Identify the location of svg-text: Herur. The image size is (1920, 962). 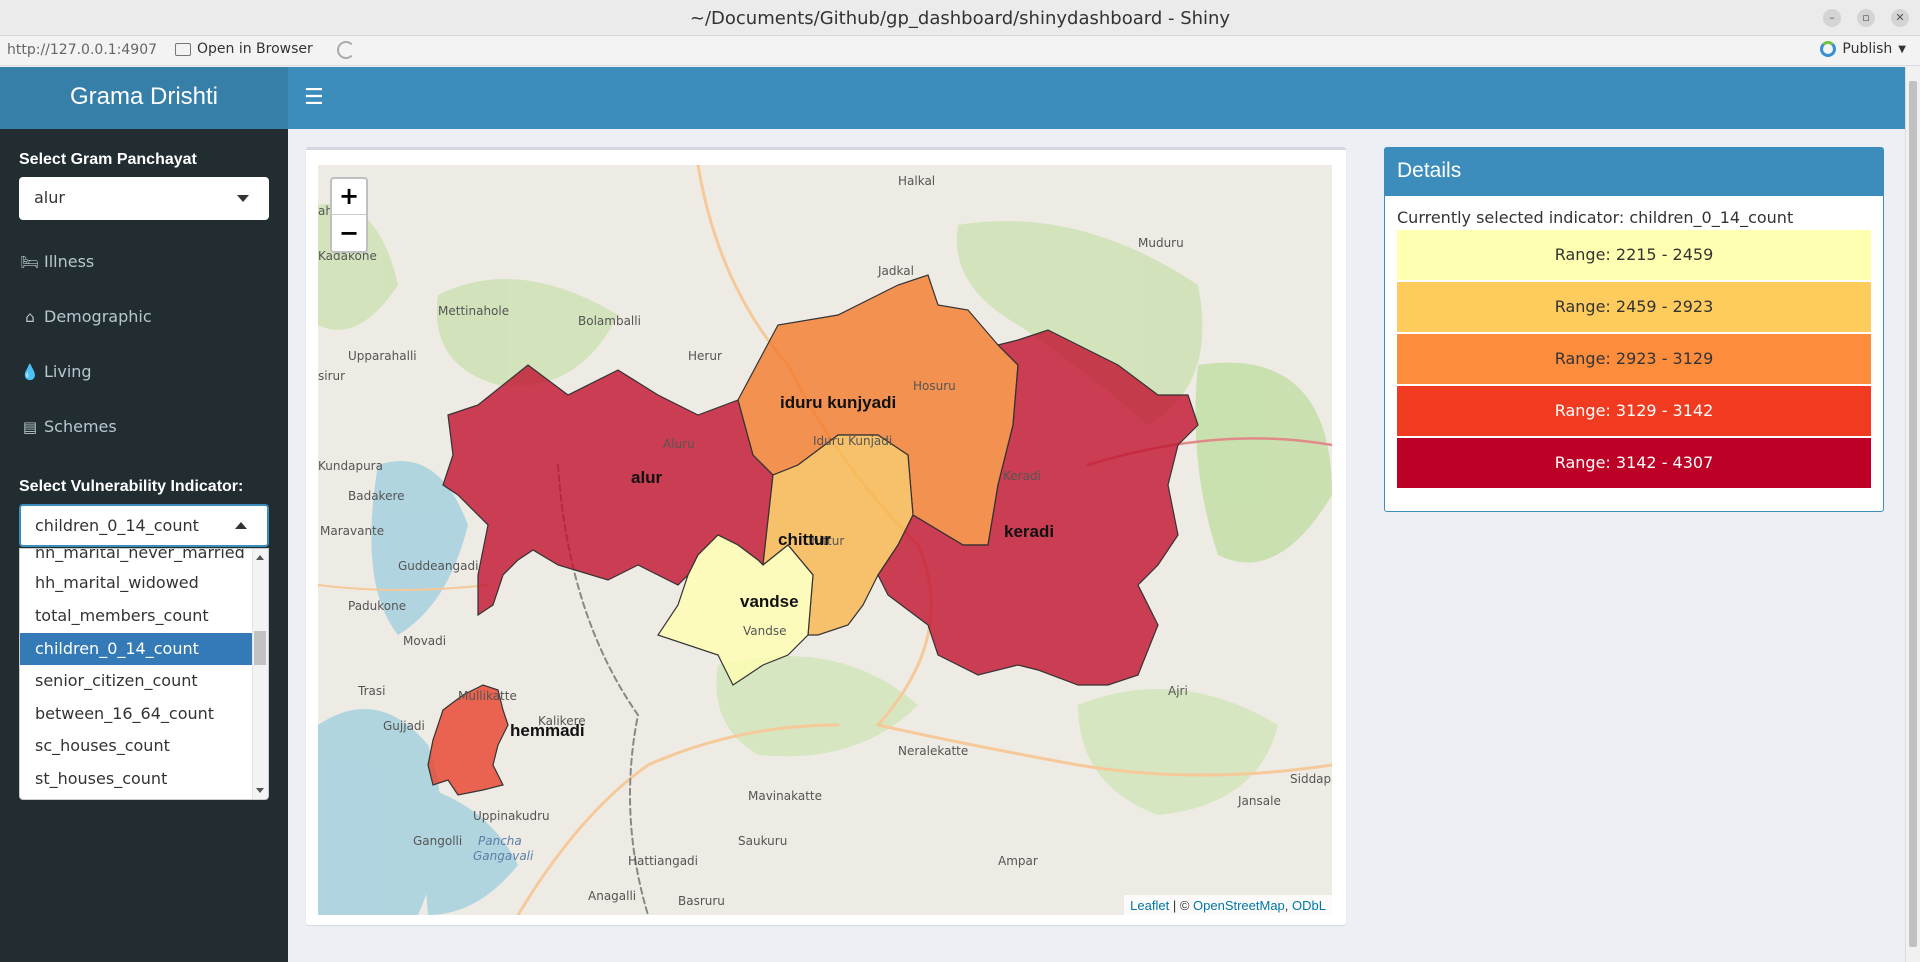
(705, 356).